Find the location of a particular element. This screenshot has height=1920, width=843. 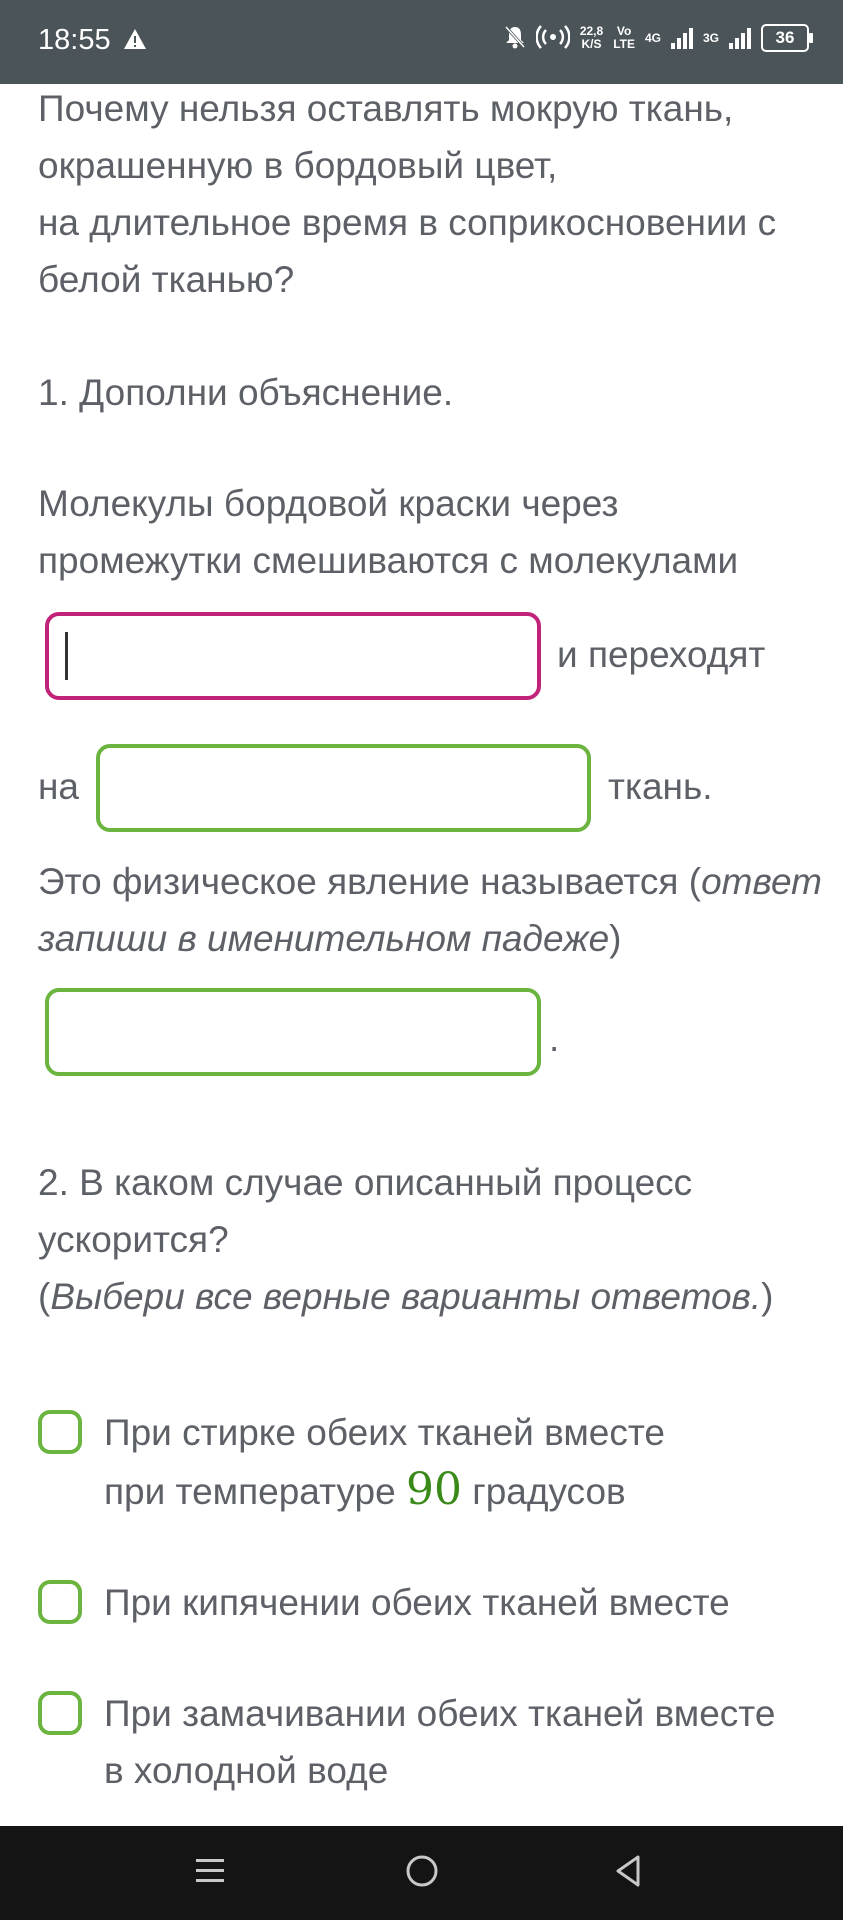

volte-bottom: LTE is located at coordinates (624, 44).